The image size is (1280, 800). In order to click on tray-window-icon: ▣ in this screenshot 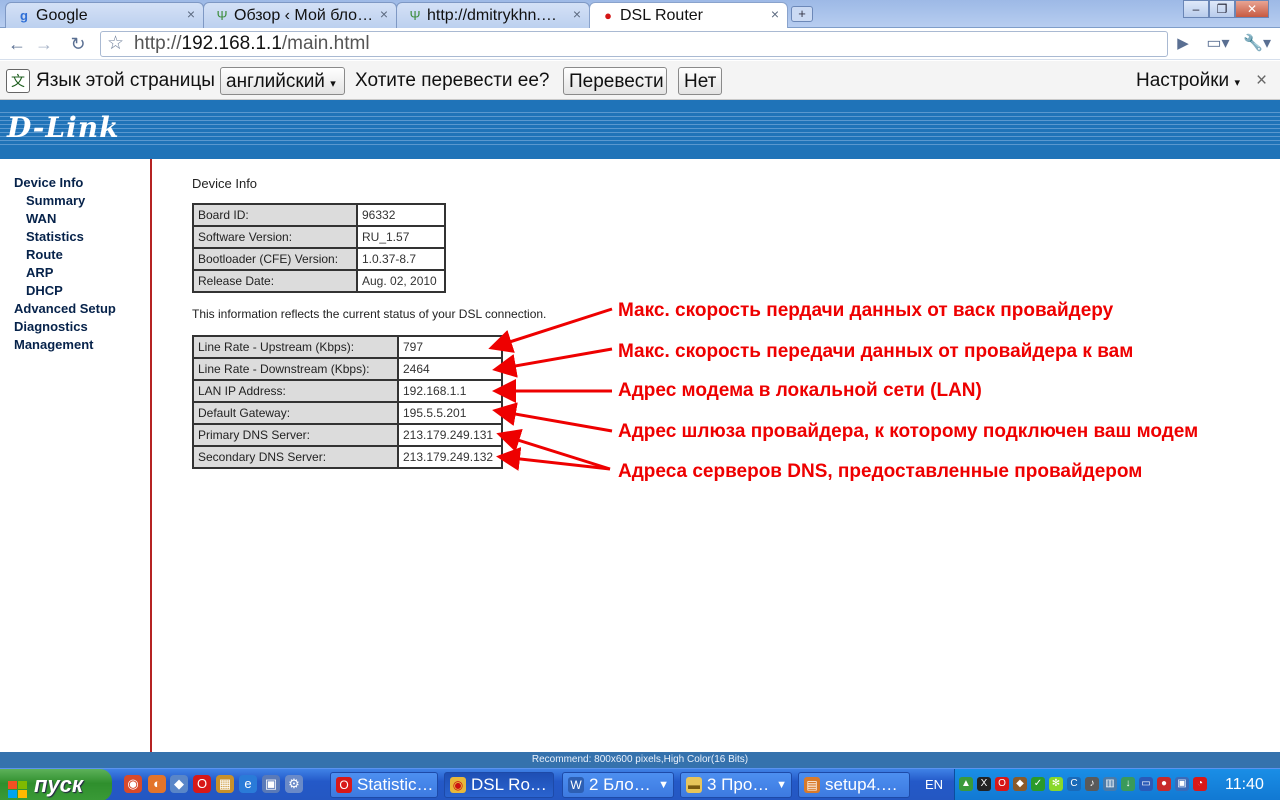, I will do `click(1182, 784)`.